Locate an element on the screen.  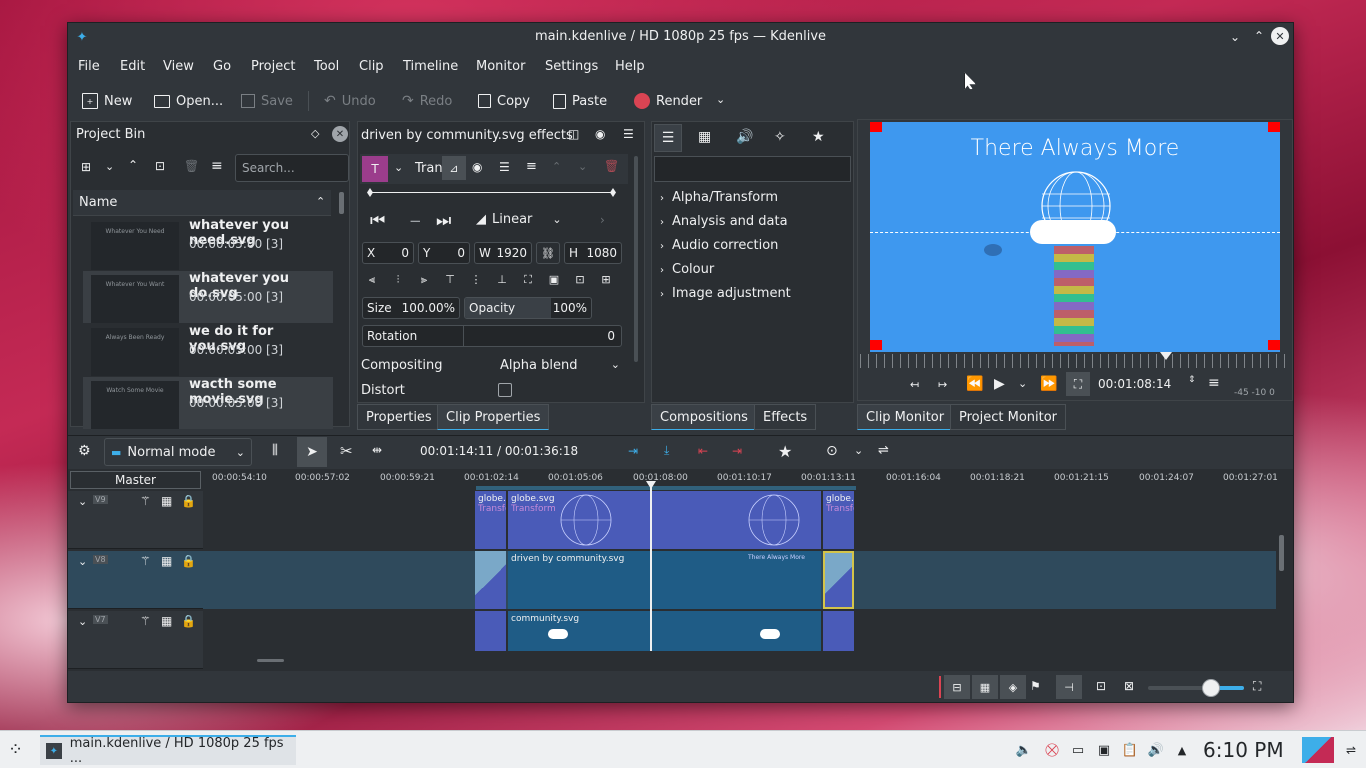
mixer-icon: ⇌ is located at coordinates (883, 450).